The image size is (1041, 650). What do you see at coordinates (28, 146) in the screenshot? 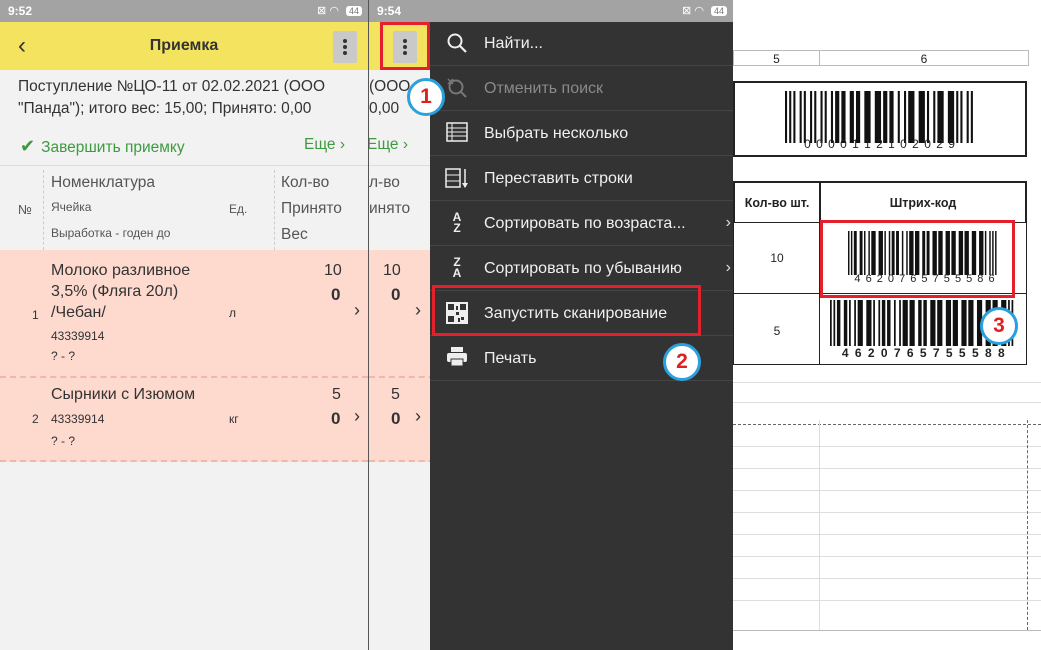
I see `checkmark-icon: ✔` at bounding box center [28, 146].